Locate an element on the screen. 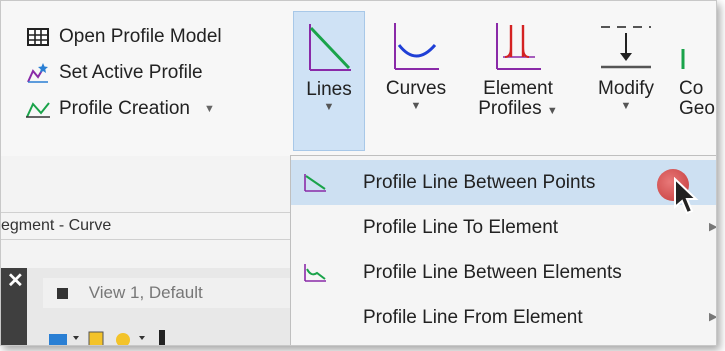  menu-item-profile-line-between-points: Profile Line Between Points is located at coordinates (503, 182).